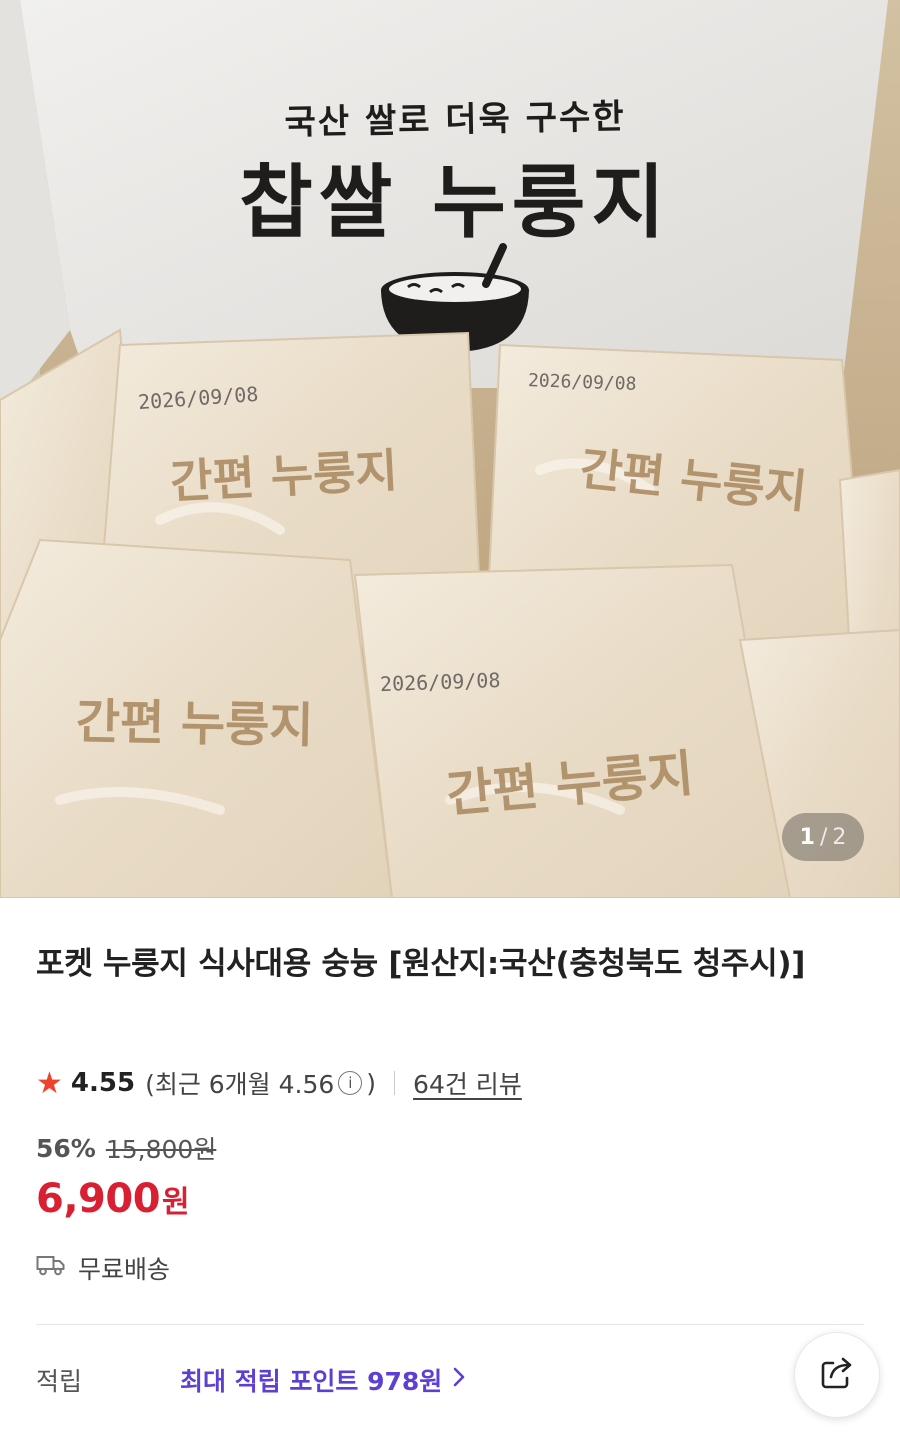 This screenshot has height=1437, width=900. I want to click on chevron-right-icon, so click(459, 1380).